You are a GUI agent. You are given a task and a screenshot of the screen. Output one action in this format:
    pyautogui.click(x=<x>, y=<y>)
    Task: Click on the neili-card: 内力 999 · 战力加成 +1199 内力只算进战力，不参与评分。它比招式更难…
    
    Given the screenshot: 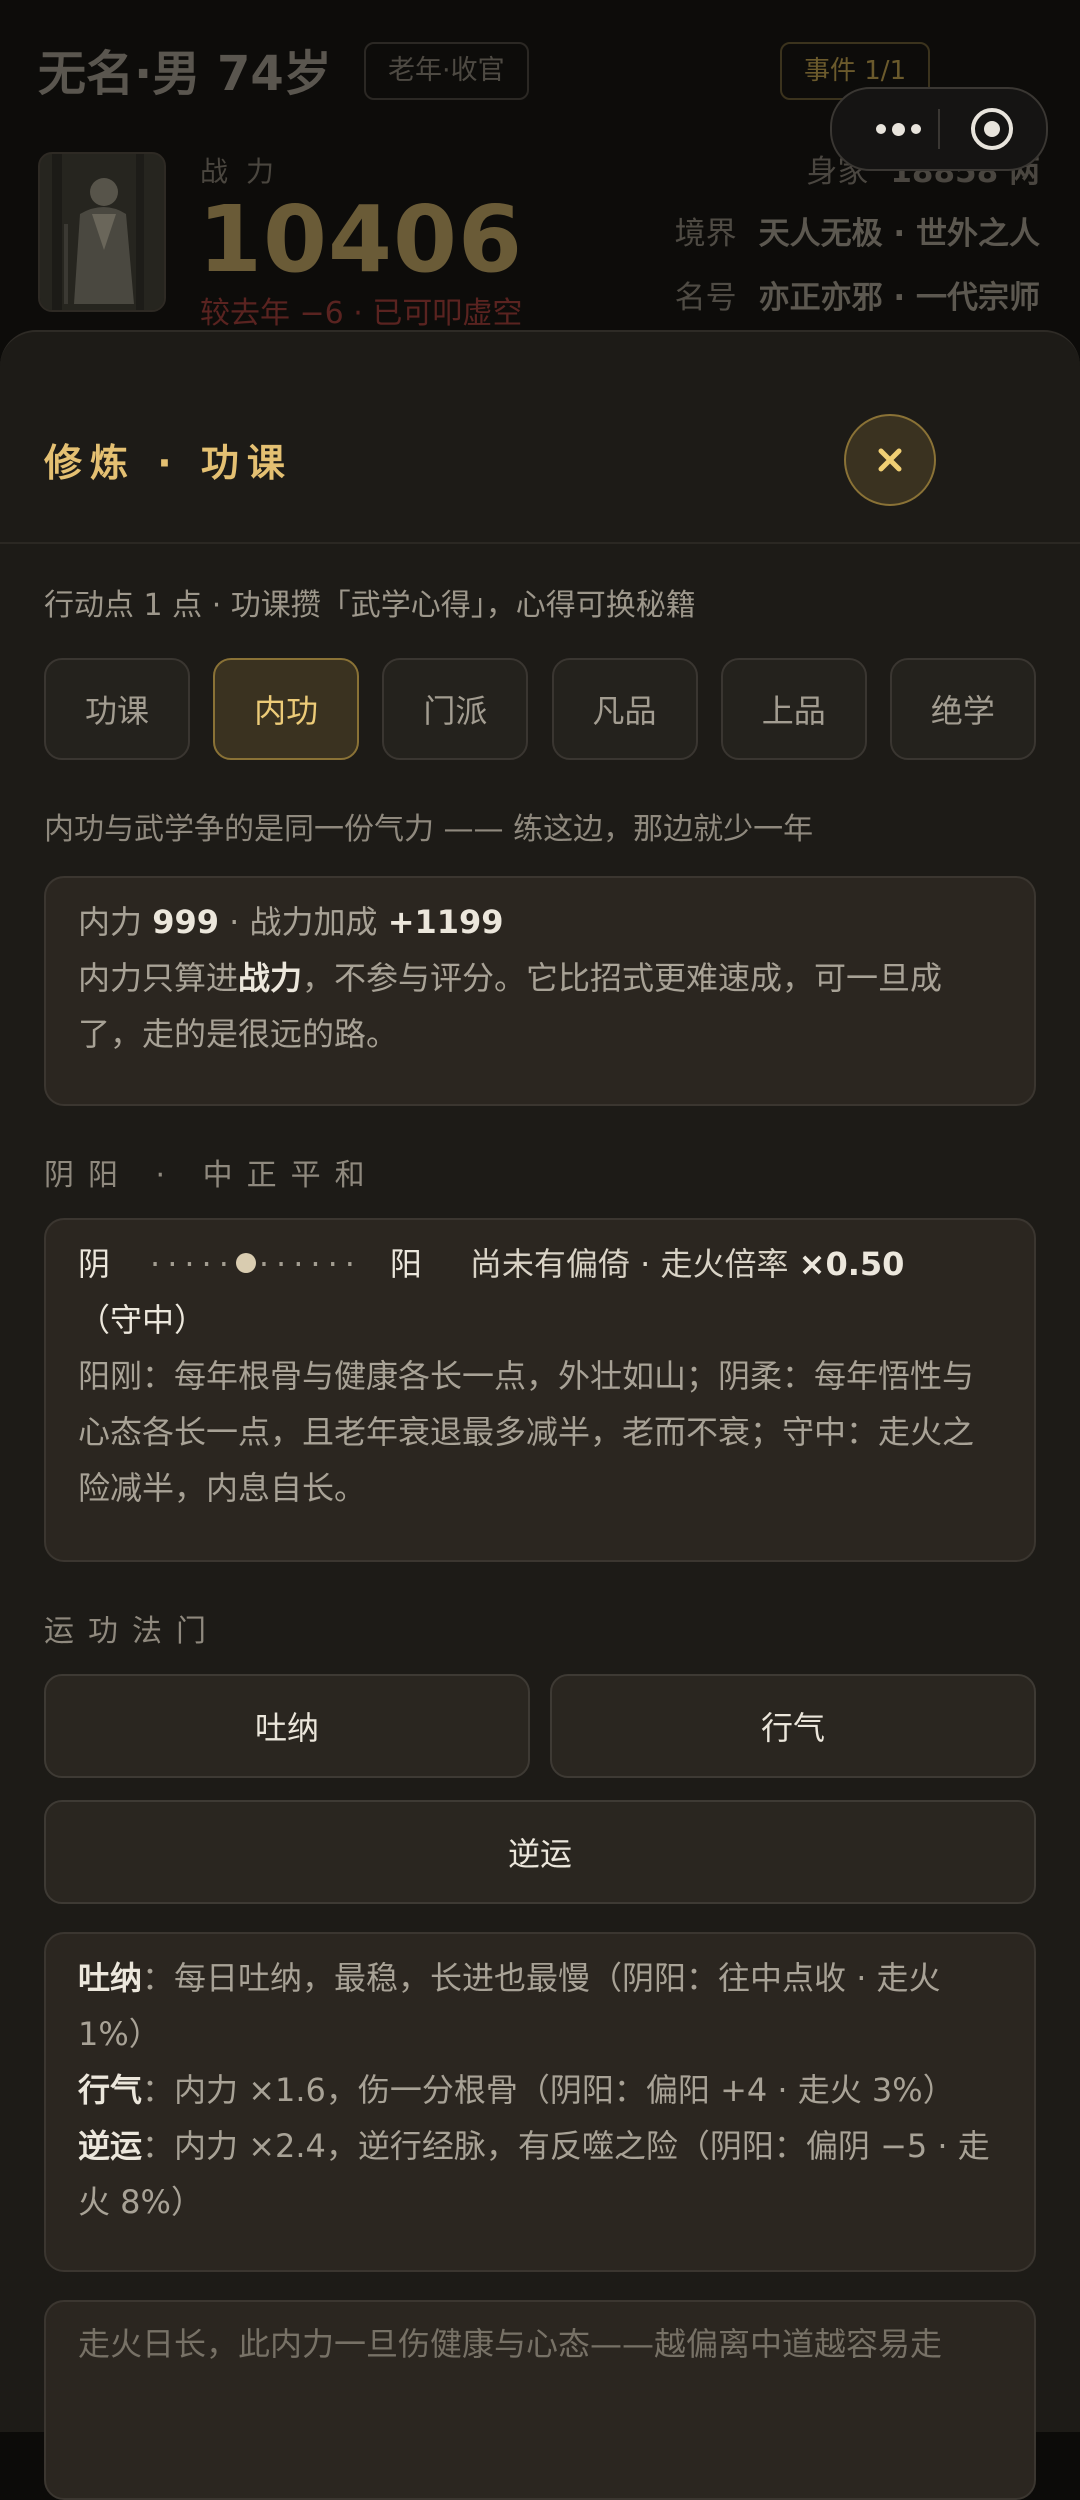 What is the action you would take?
    pyautogui.click(x=540, y=991)
    